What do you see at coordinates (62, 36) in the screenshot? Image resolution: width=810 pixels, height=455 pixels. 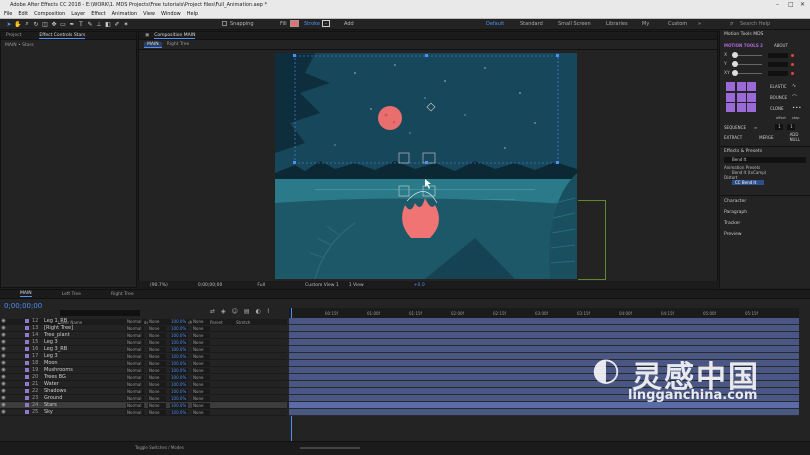 I see `tab-effect-controls: Effect Controls Stars` at bounding box center [62, 36].